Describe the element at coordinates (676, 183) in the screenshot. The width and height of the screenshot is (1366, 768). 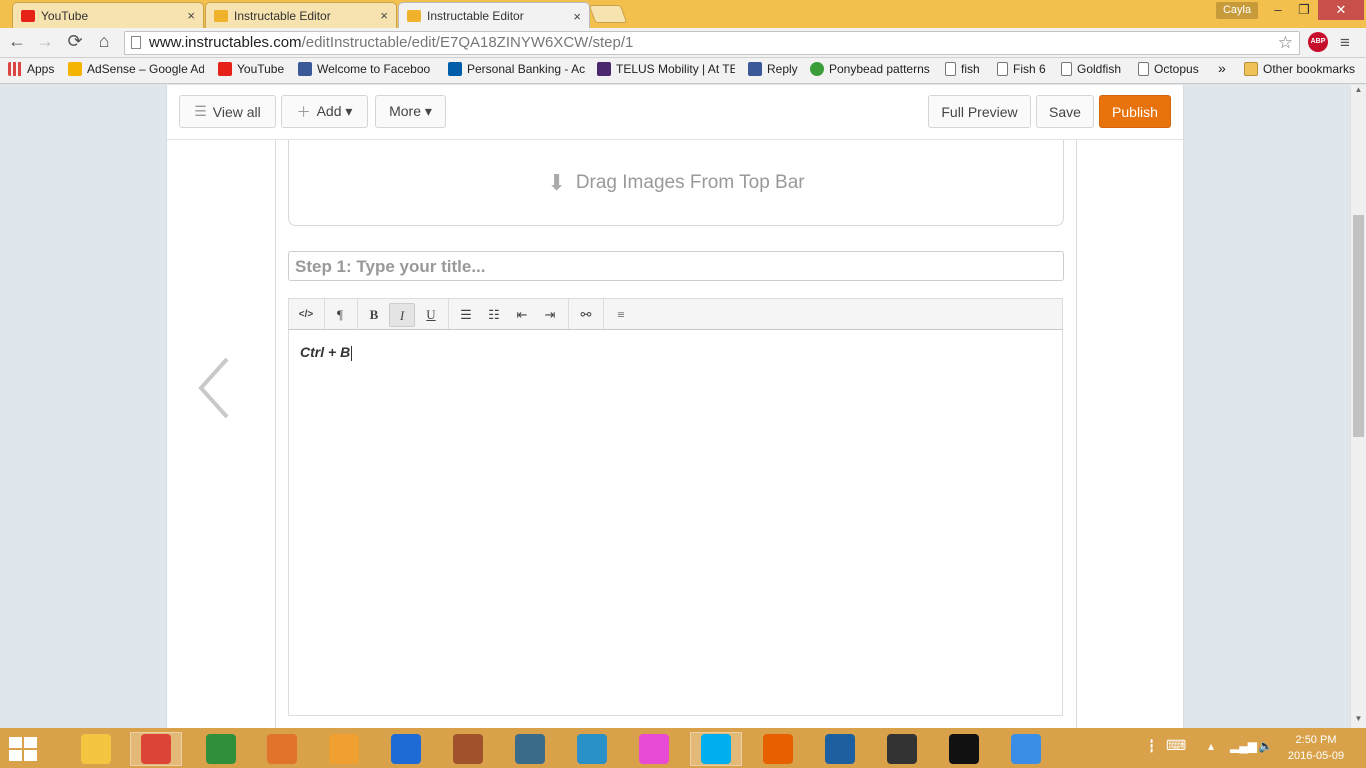
I see `image-drop-zone: ⬇ Drag Images From Top Bar` at that location.